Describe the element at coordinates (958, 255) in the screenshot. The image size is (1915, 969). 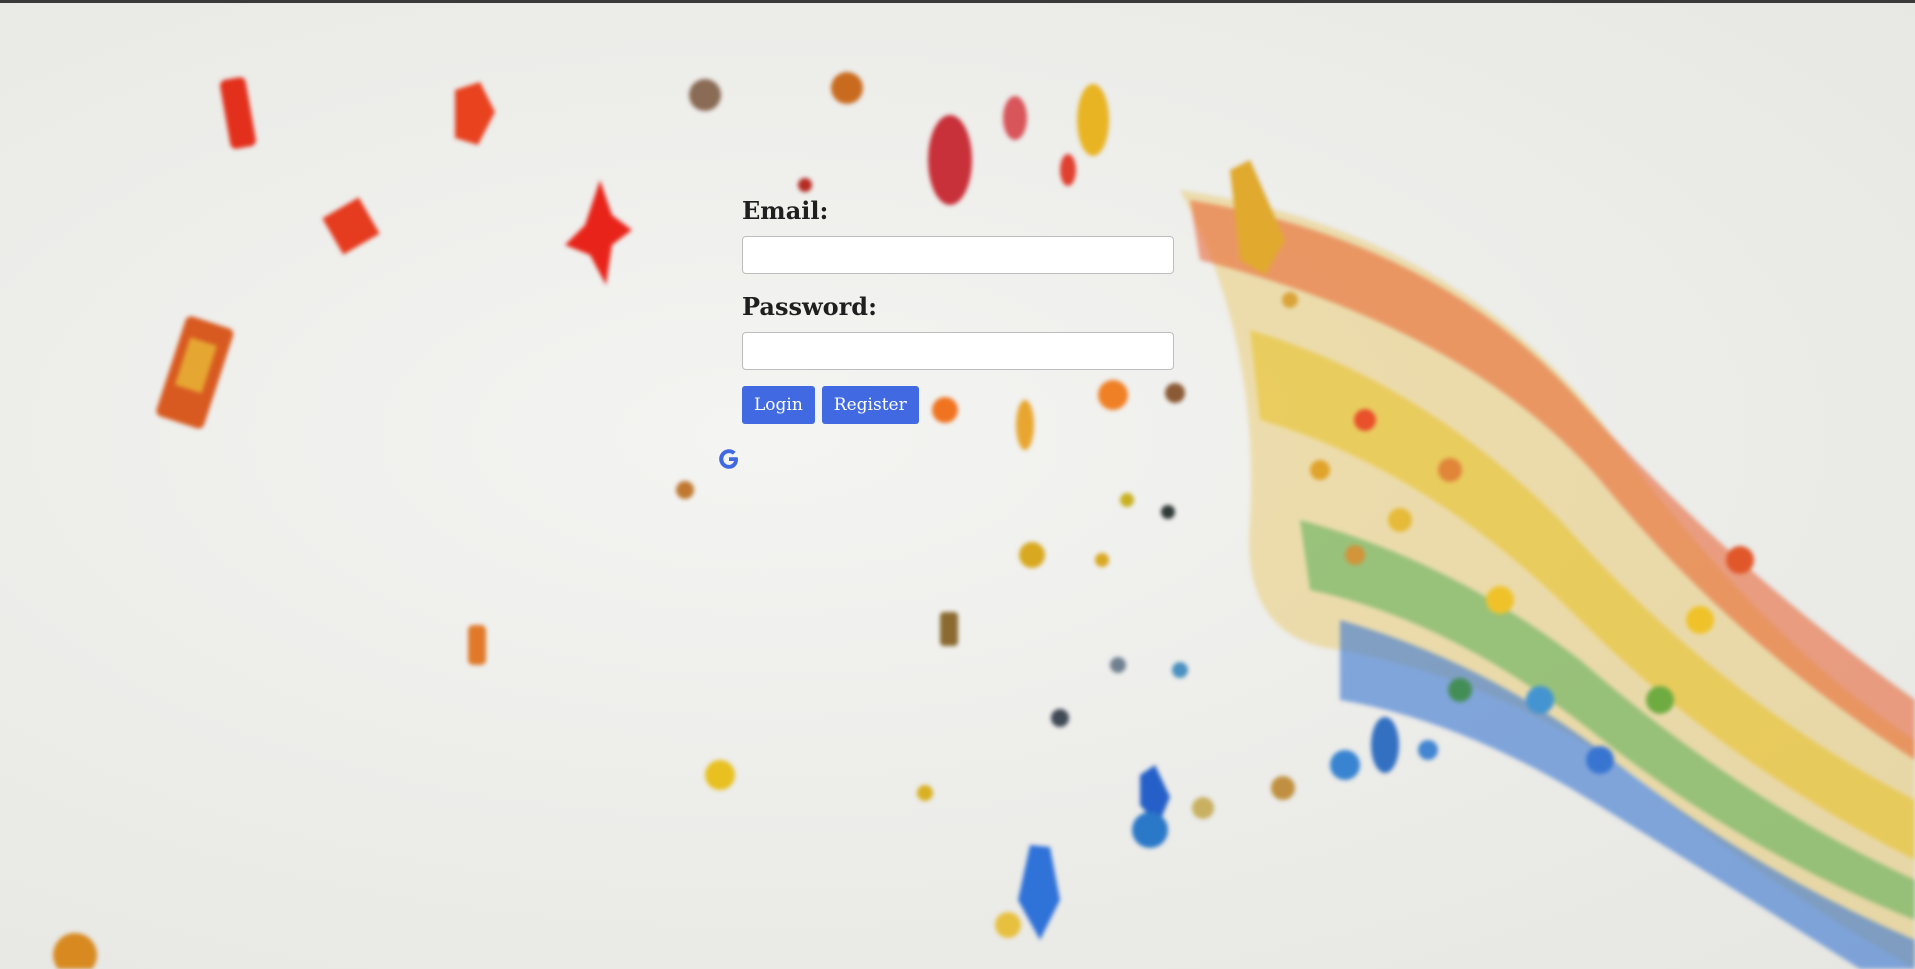
I see `email-input` at that location.